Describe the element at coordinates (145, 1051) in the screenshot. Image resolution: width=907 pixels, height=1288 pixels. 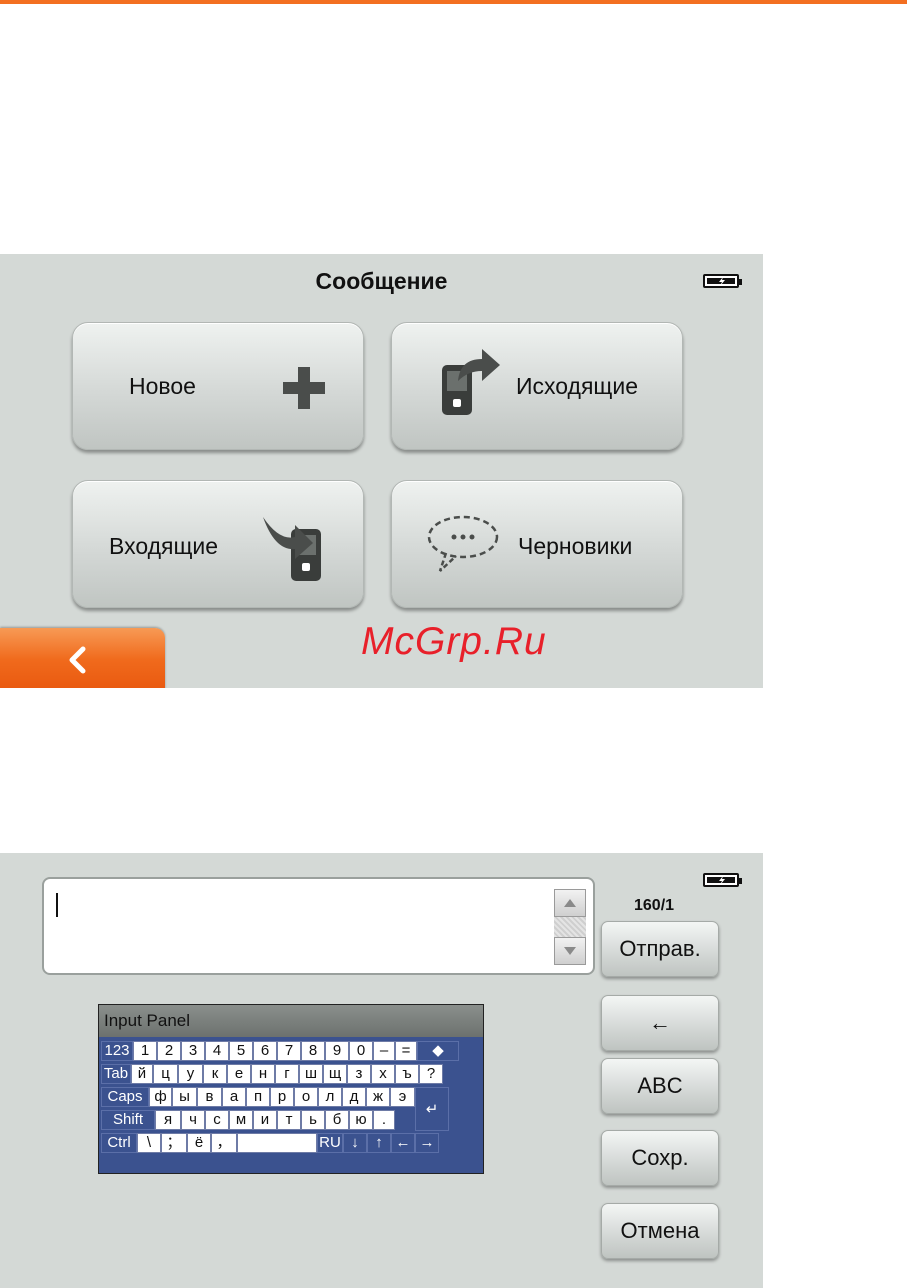
I see `keyboard-key: 1` at that location.